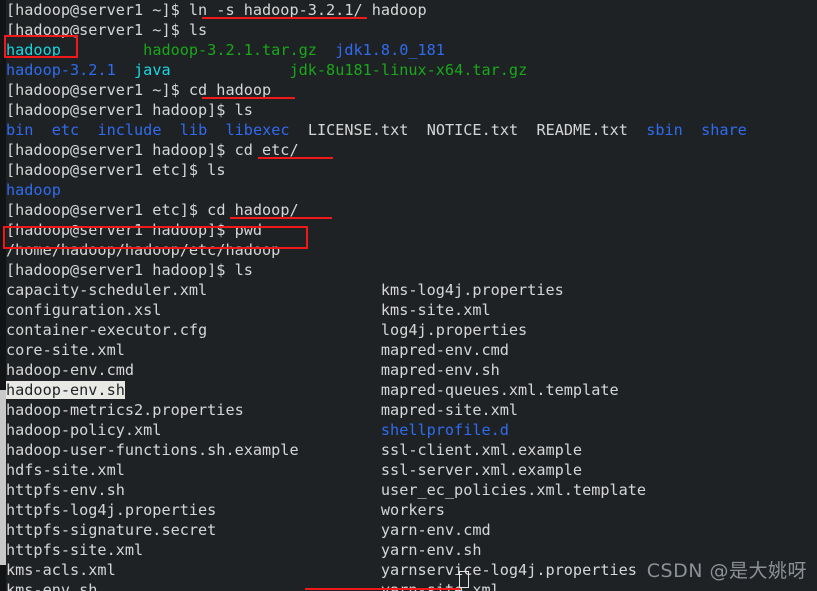 The image size is (817, 591). I want to click on file-listing-row: hadoop-env.cmd mapred-env.sh, so click(411, 370).